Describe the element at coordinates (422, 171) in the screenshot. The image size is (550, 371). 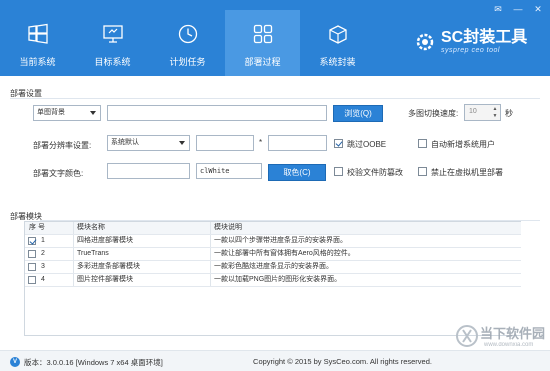
I see `block-vm-checkbox` at that location.